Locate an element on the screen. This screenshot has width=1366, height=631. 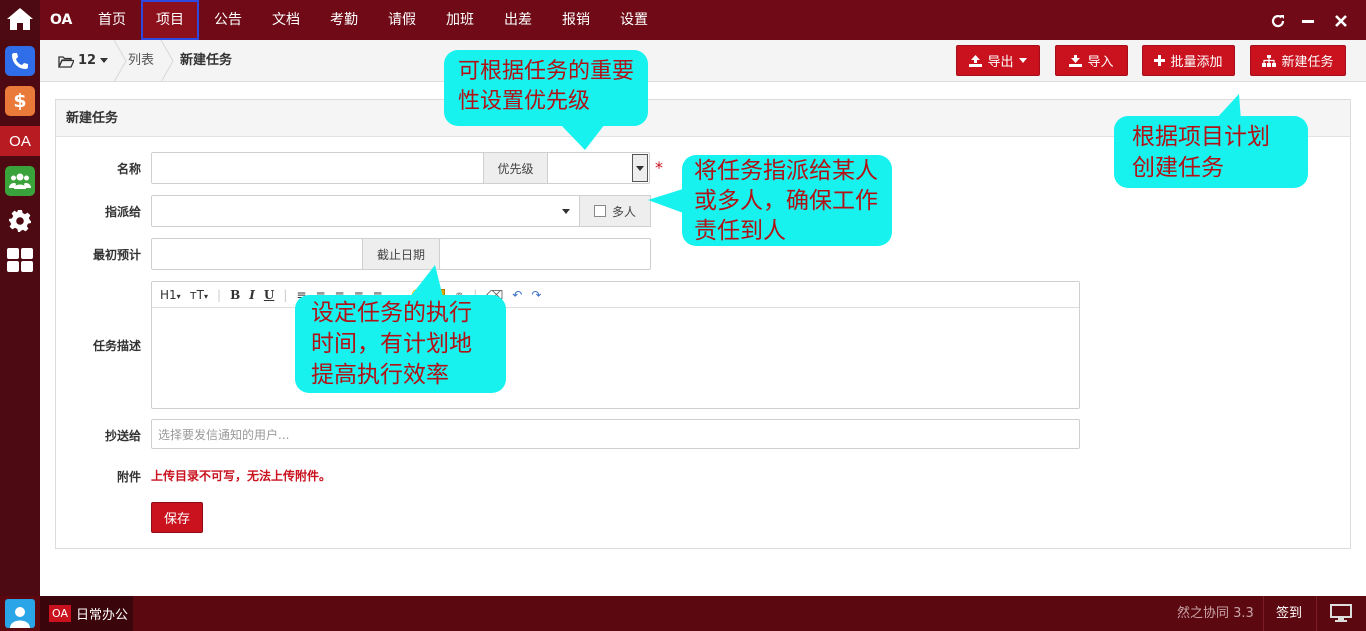
attachment-error: 上传目录不可写，无法上传附件。 is located at coordinates (241, 476).